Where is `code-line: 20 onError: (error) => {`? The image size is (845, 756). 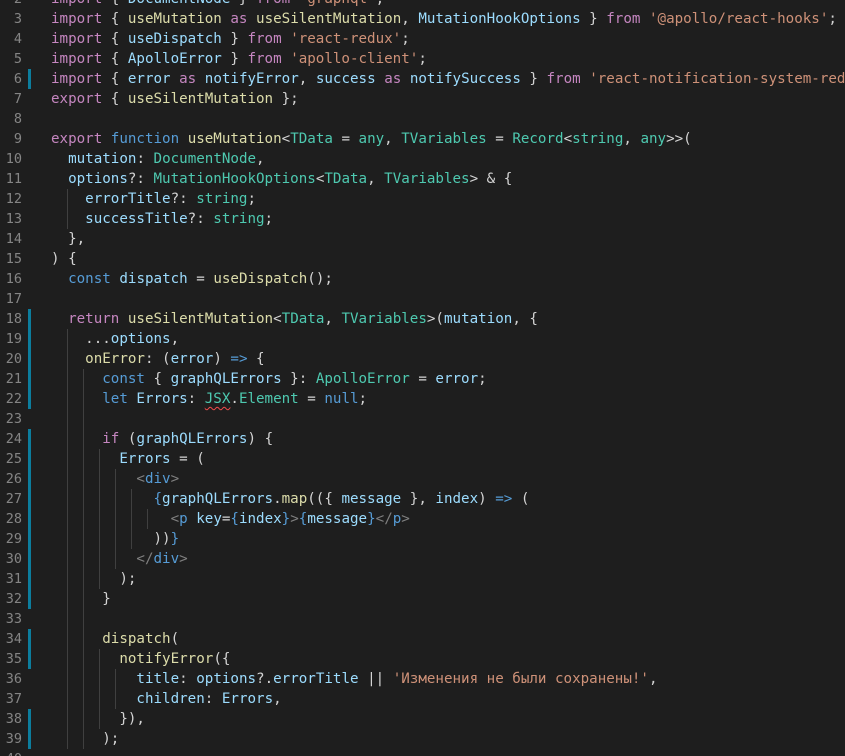
code-line: 20 onError: (error) => { is located at coordinates (422, 359).